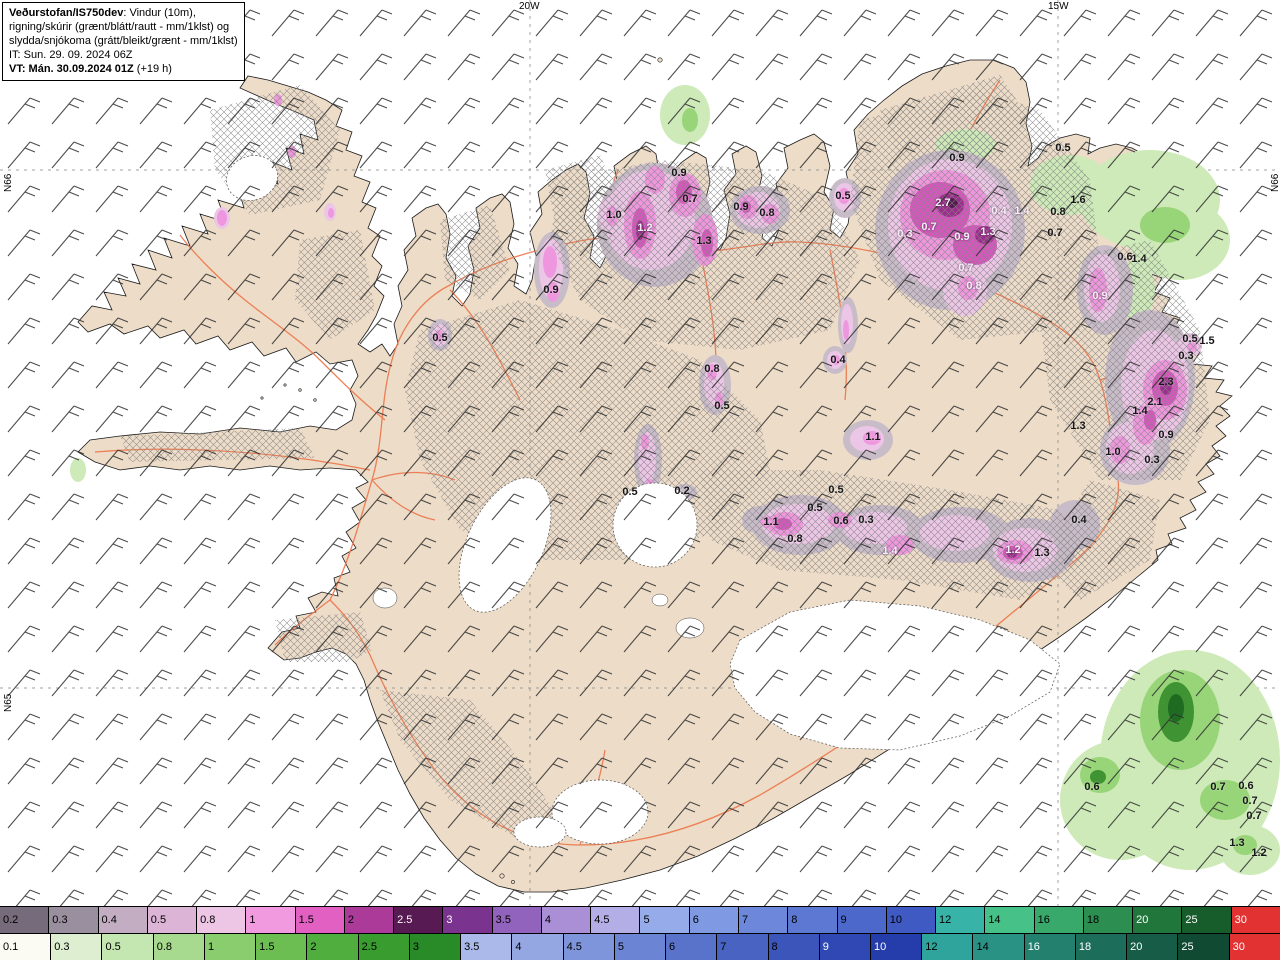 This screenshot has height=960, width=1280. I want to click on colorbar-segment: 18, so click(1108, 920).